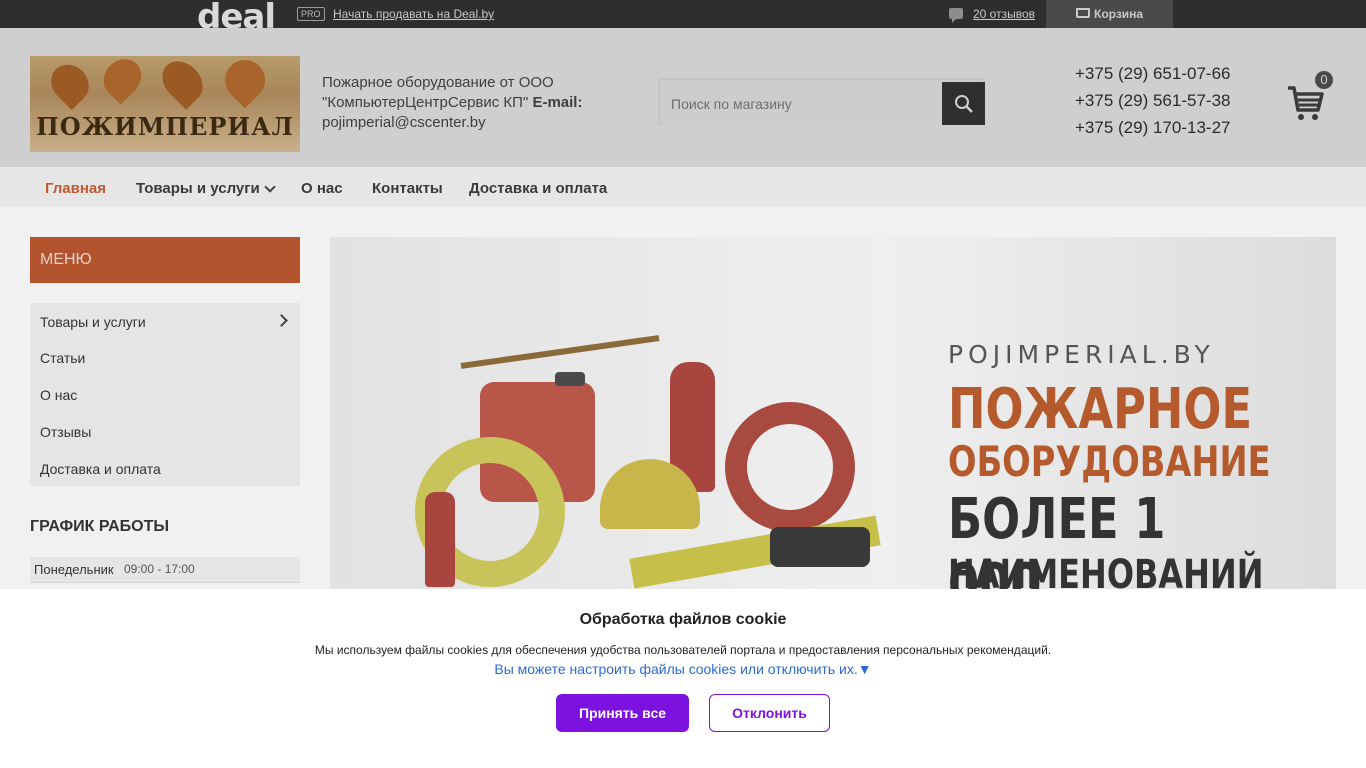 The image size is (1366, 768). I want to click on cart-top-button: Корзина, so click(1109, 14).